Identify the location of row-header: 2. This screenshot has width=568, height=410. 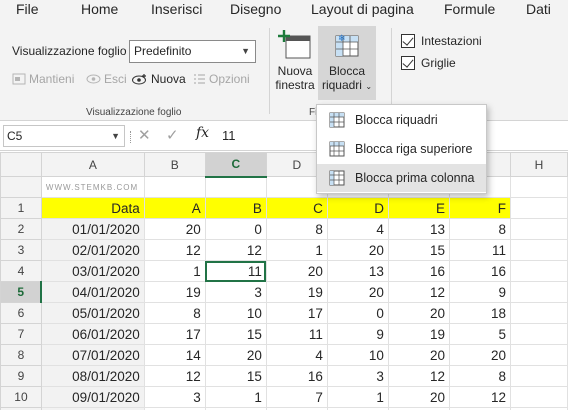
(21, 229).